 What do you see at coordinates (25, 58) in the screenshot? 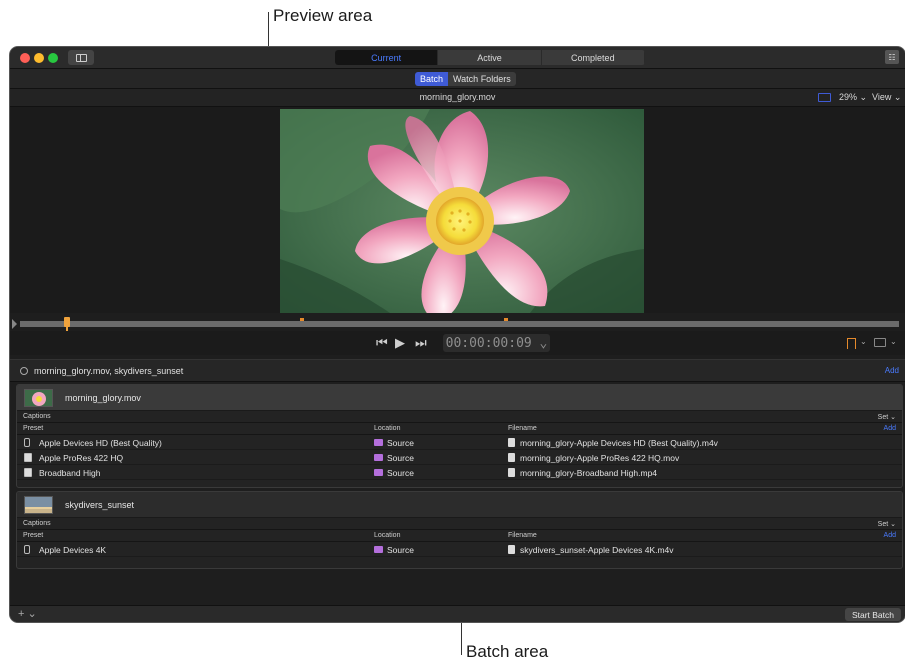
I see `close-window-button` at bounding box center [25, 58].